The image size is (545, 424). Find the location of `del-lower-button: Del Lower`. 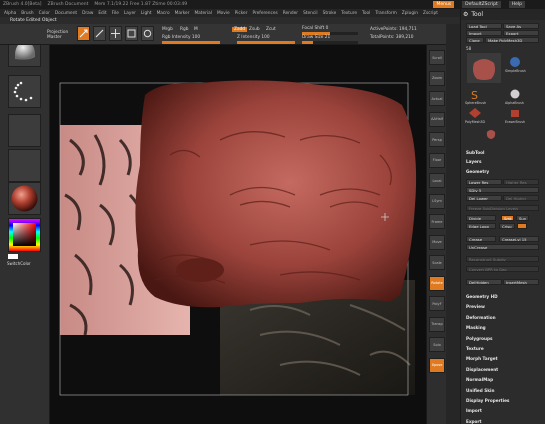

del-lower-button: Del Lower is located at coordinates (484, 198).